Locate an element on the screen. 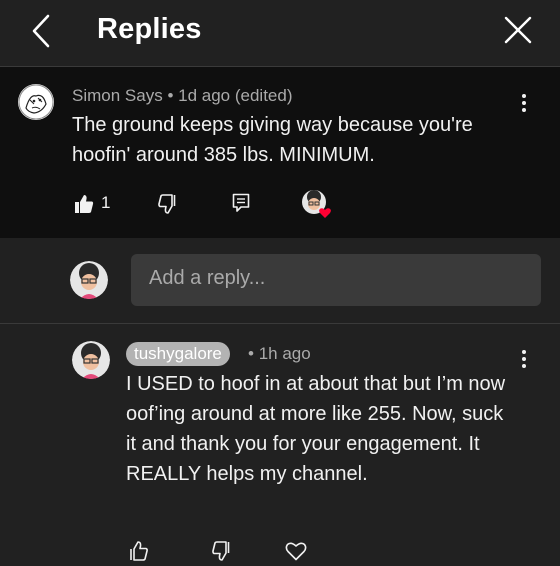 The image size is (560, 566). close-button is located at coordinates (518, 30).